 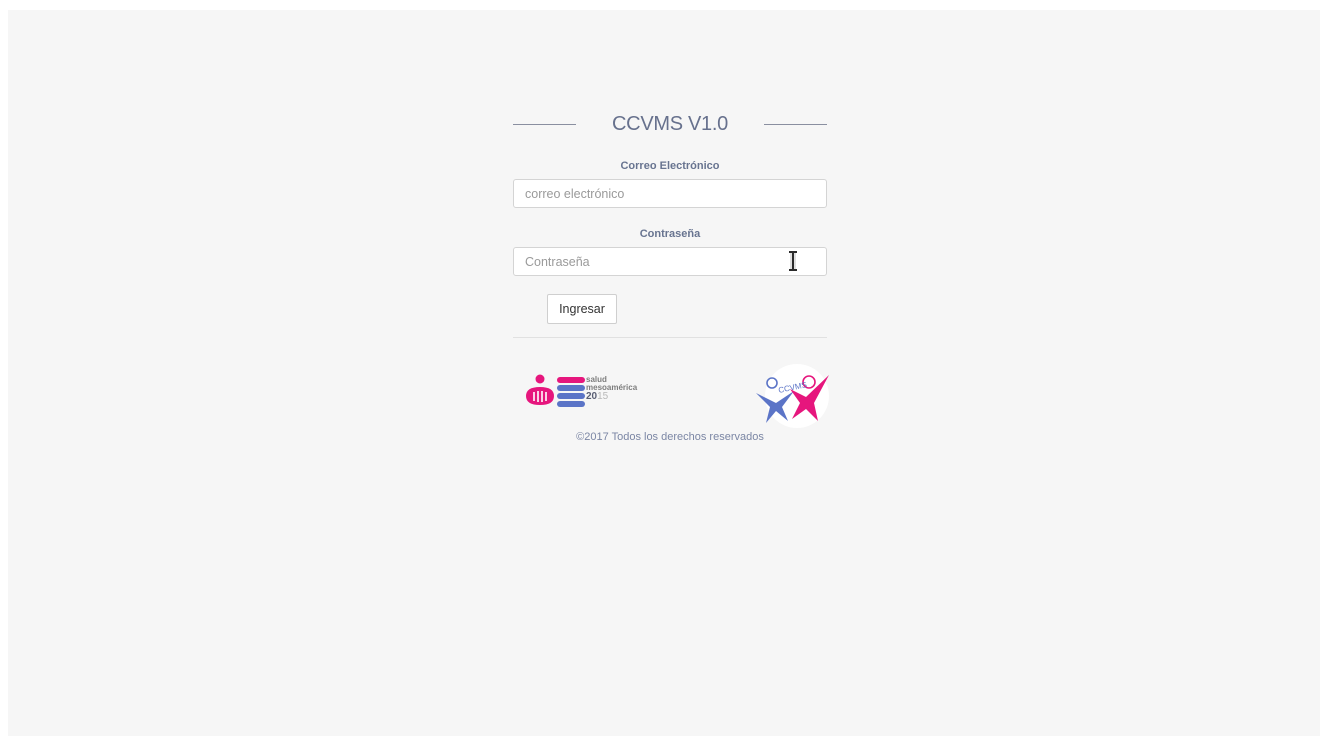 I want to click on title-divider-left, so click(x=544, y=124).